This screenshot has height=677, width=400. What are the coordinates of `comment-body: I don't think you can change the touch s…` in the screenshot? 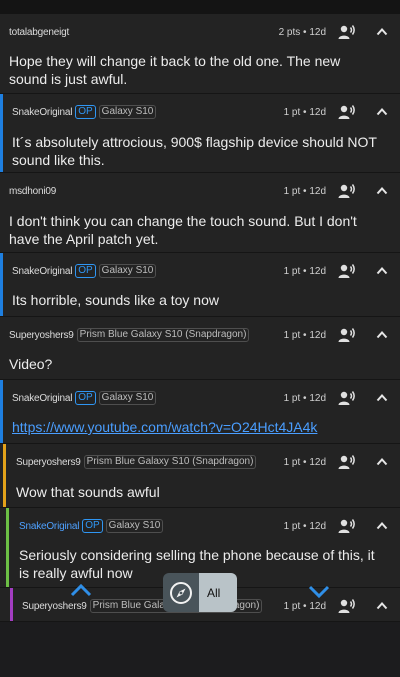 It's located at (183, 230).